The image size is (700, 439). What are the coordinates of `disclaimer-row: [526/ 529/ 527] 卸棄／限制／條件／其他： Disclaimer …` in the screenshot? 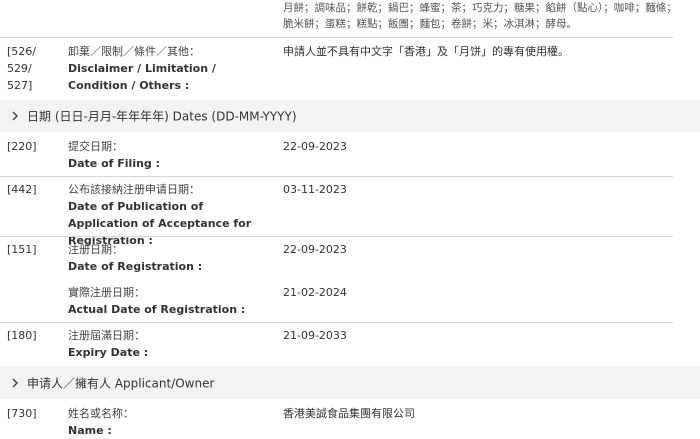 It's located at (350, 70).